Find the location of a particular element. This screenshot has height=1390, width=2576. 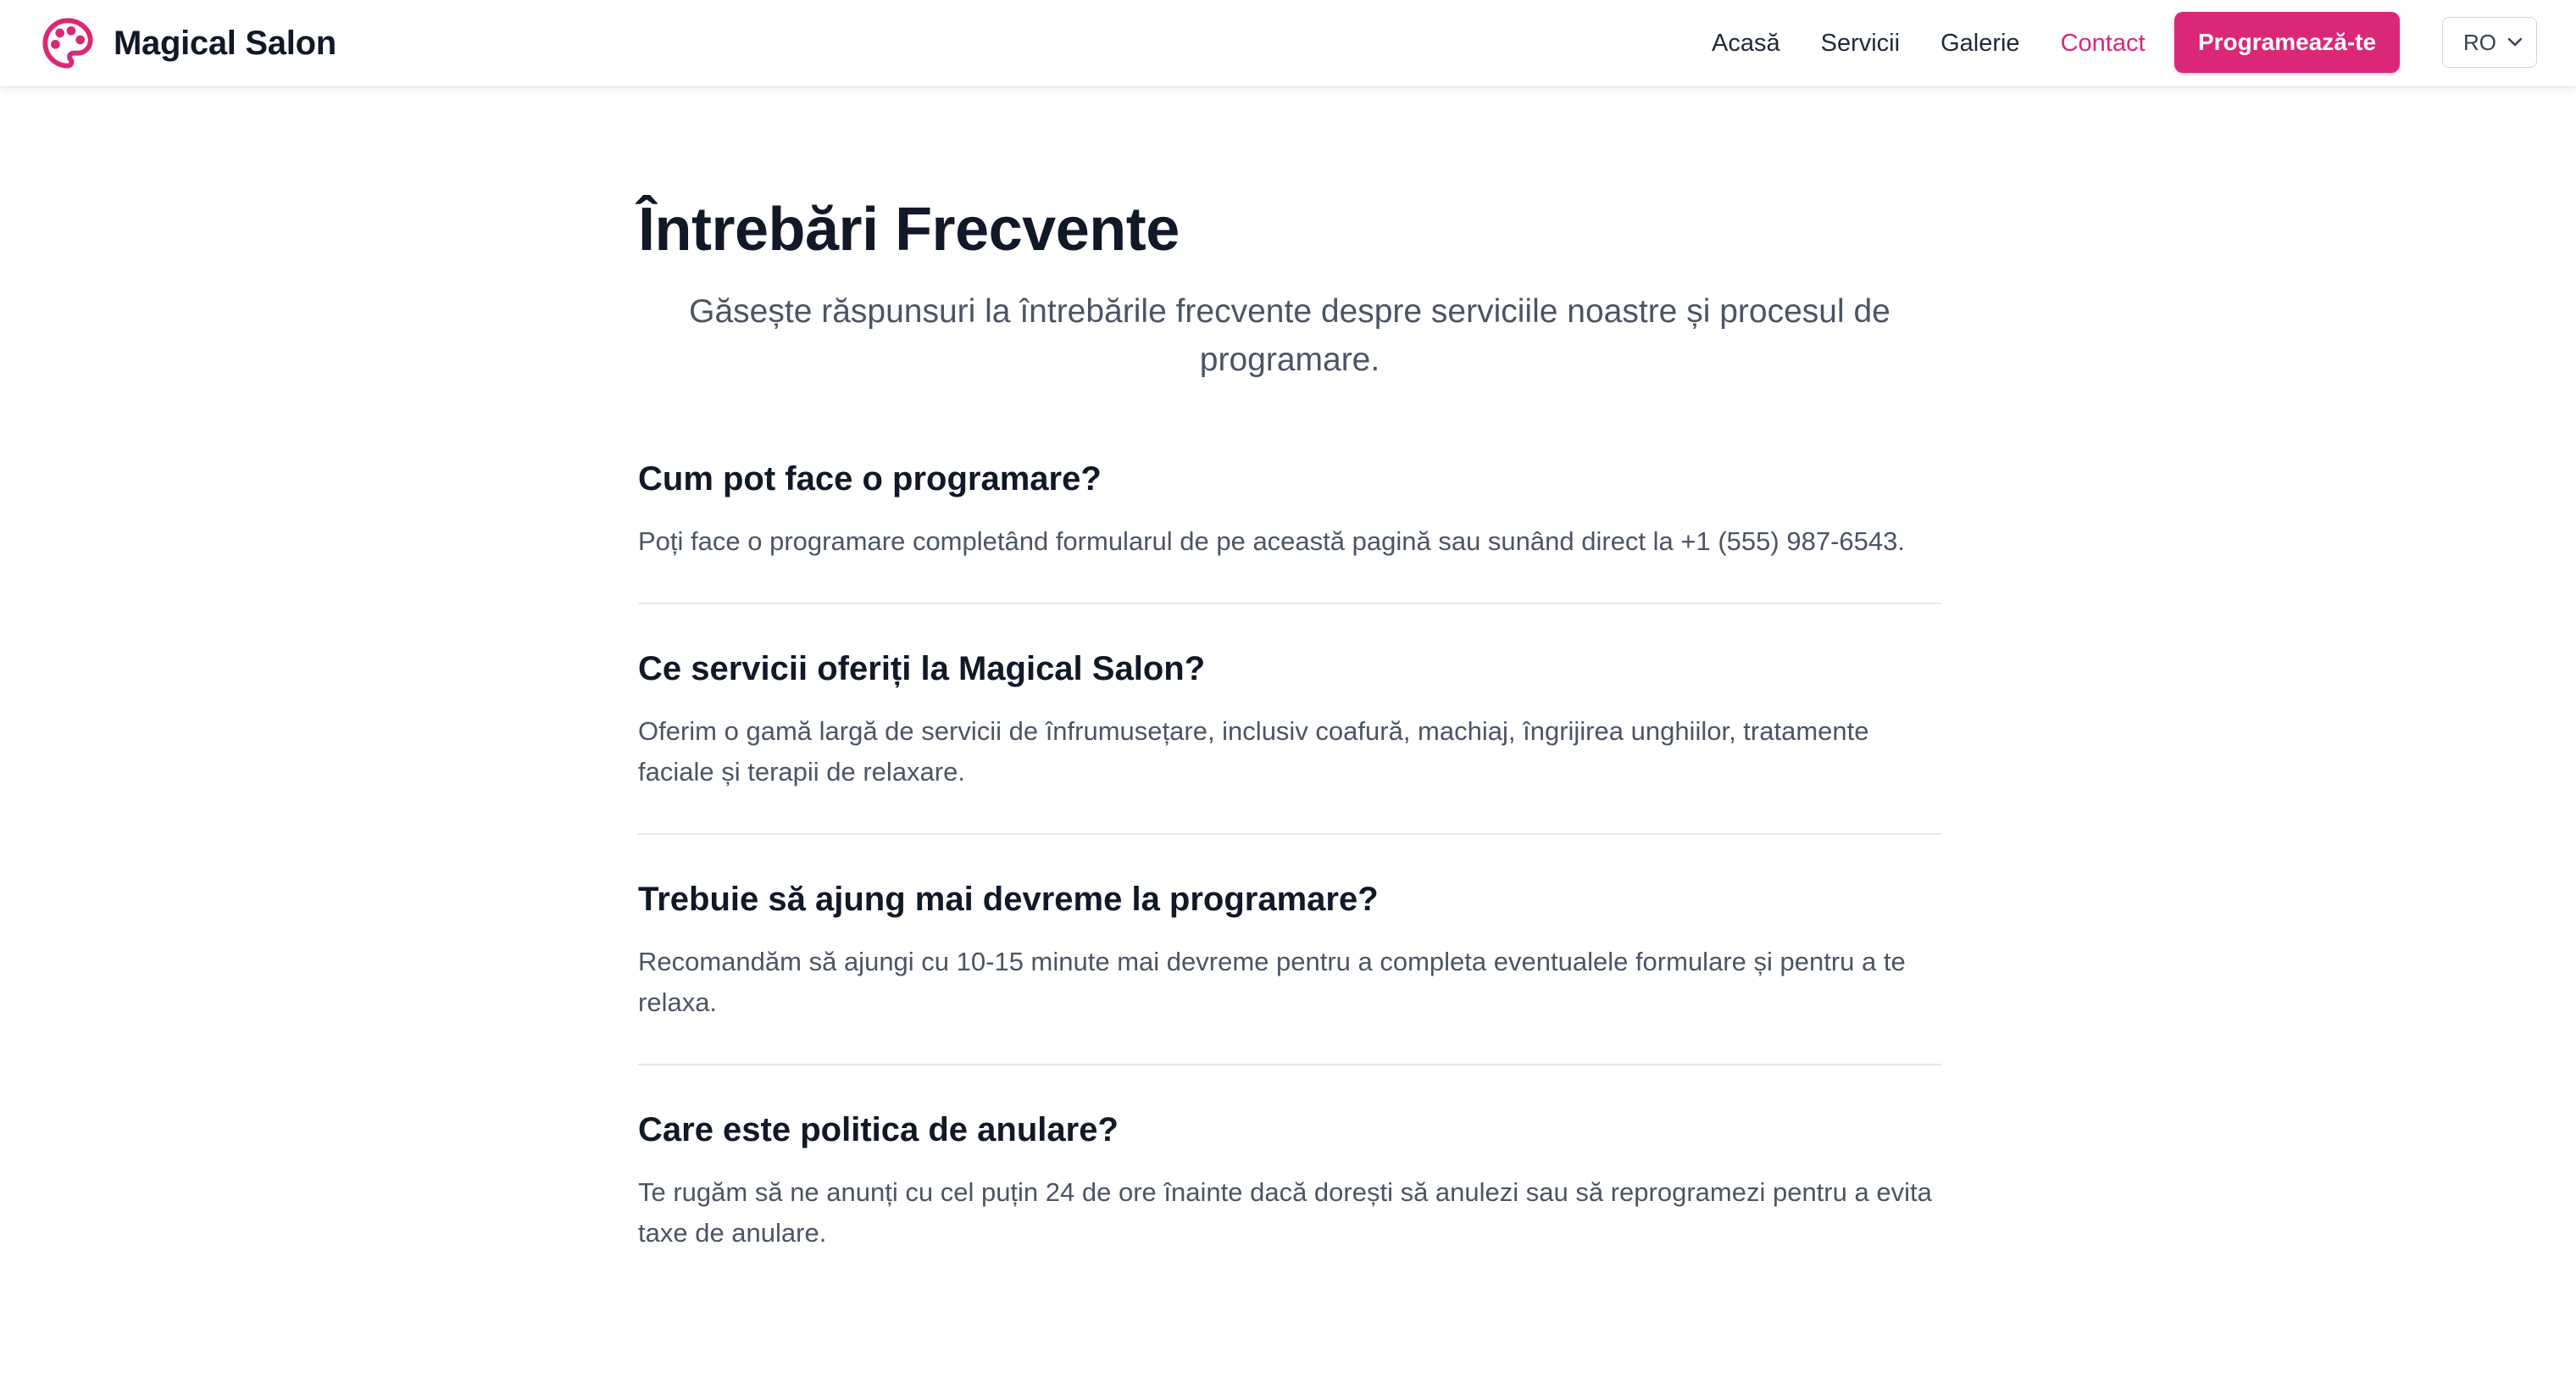

chevron-down-icon is located at coordinates (2515, 42).